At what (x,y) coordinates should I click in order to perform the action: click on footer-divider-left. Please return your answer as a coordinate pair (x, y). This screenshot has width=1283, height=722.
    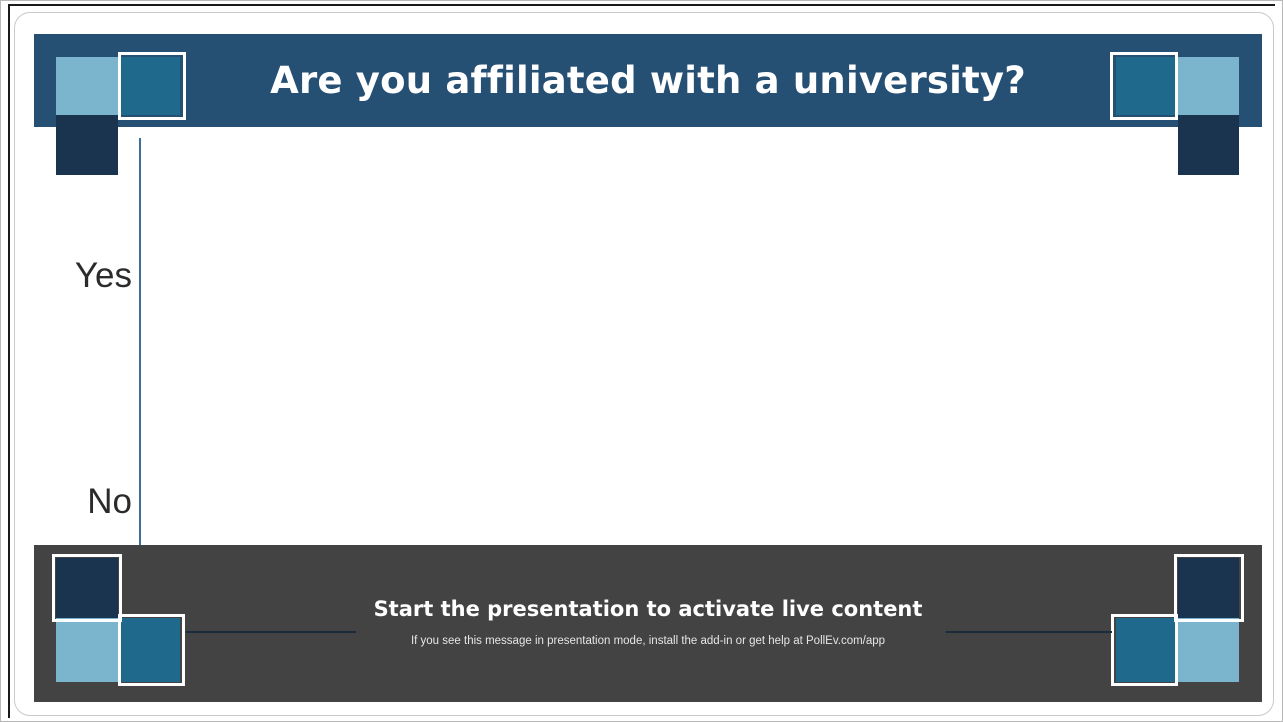
    Looking at the image, I should click on (271, 632).